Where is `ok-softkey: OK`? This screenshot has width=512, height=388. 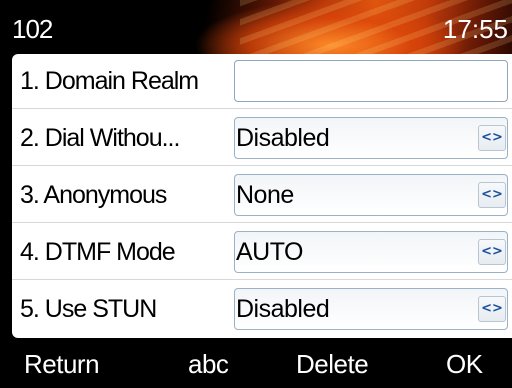
ok-softkey: OK is located at coordinates (464, 364).